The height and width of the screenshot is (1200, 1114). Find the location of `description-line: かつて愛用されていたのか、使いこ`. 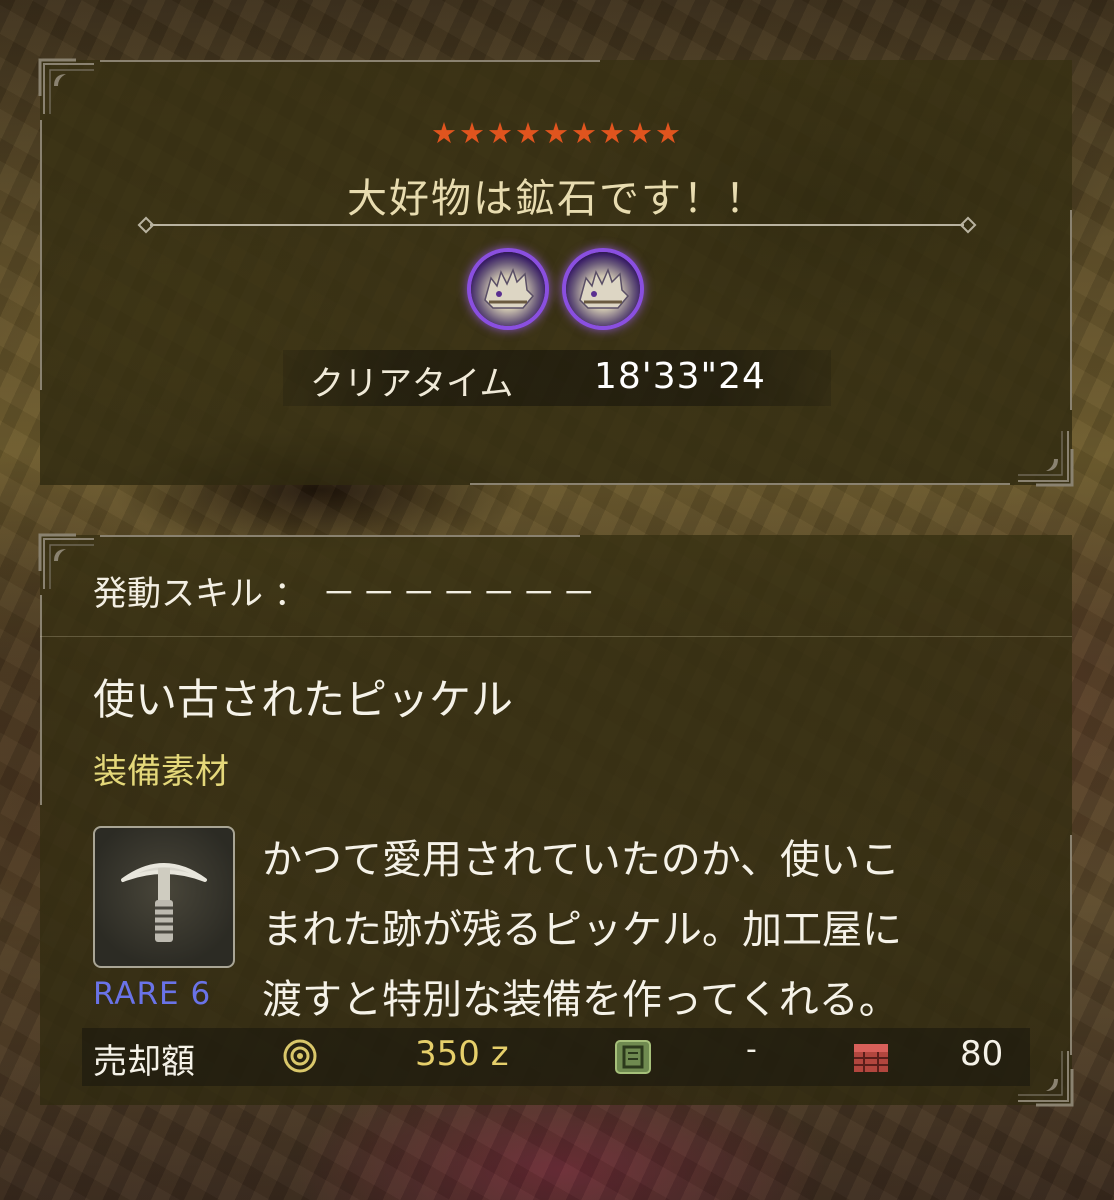

description-line: かつて愛用されていたのか、使いこ is located at coordinates (581, 860).